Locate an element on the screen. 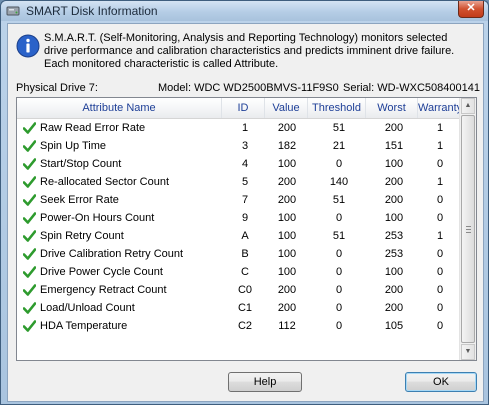 The height and width of the screenshot is (405, 489). attribute-name: Drive Calibration Retry Count is located at coordinates (112, 254).